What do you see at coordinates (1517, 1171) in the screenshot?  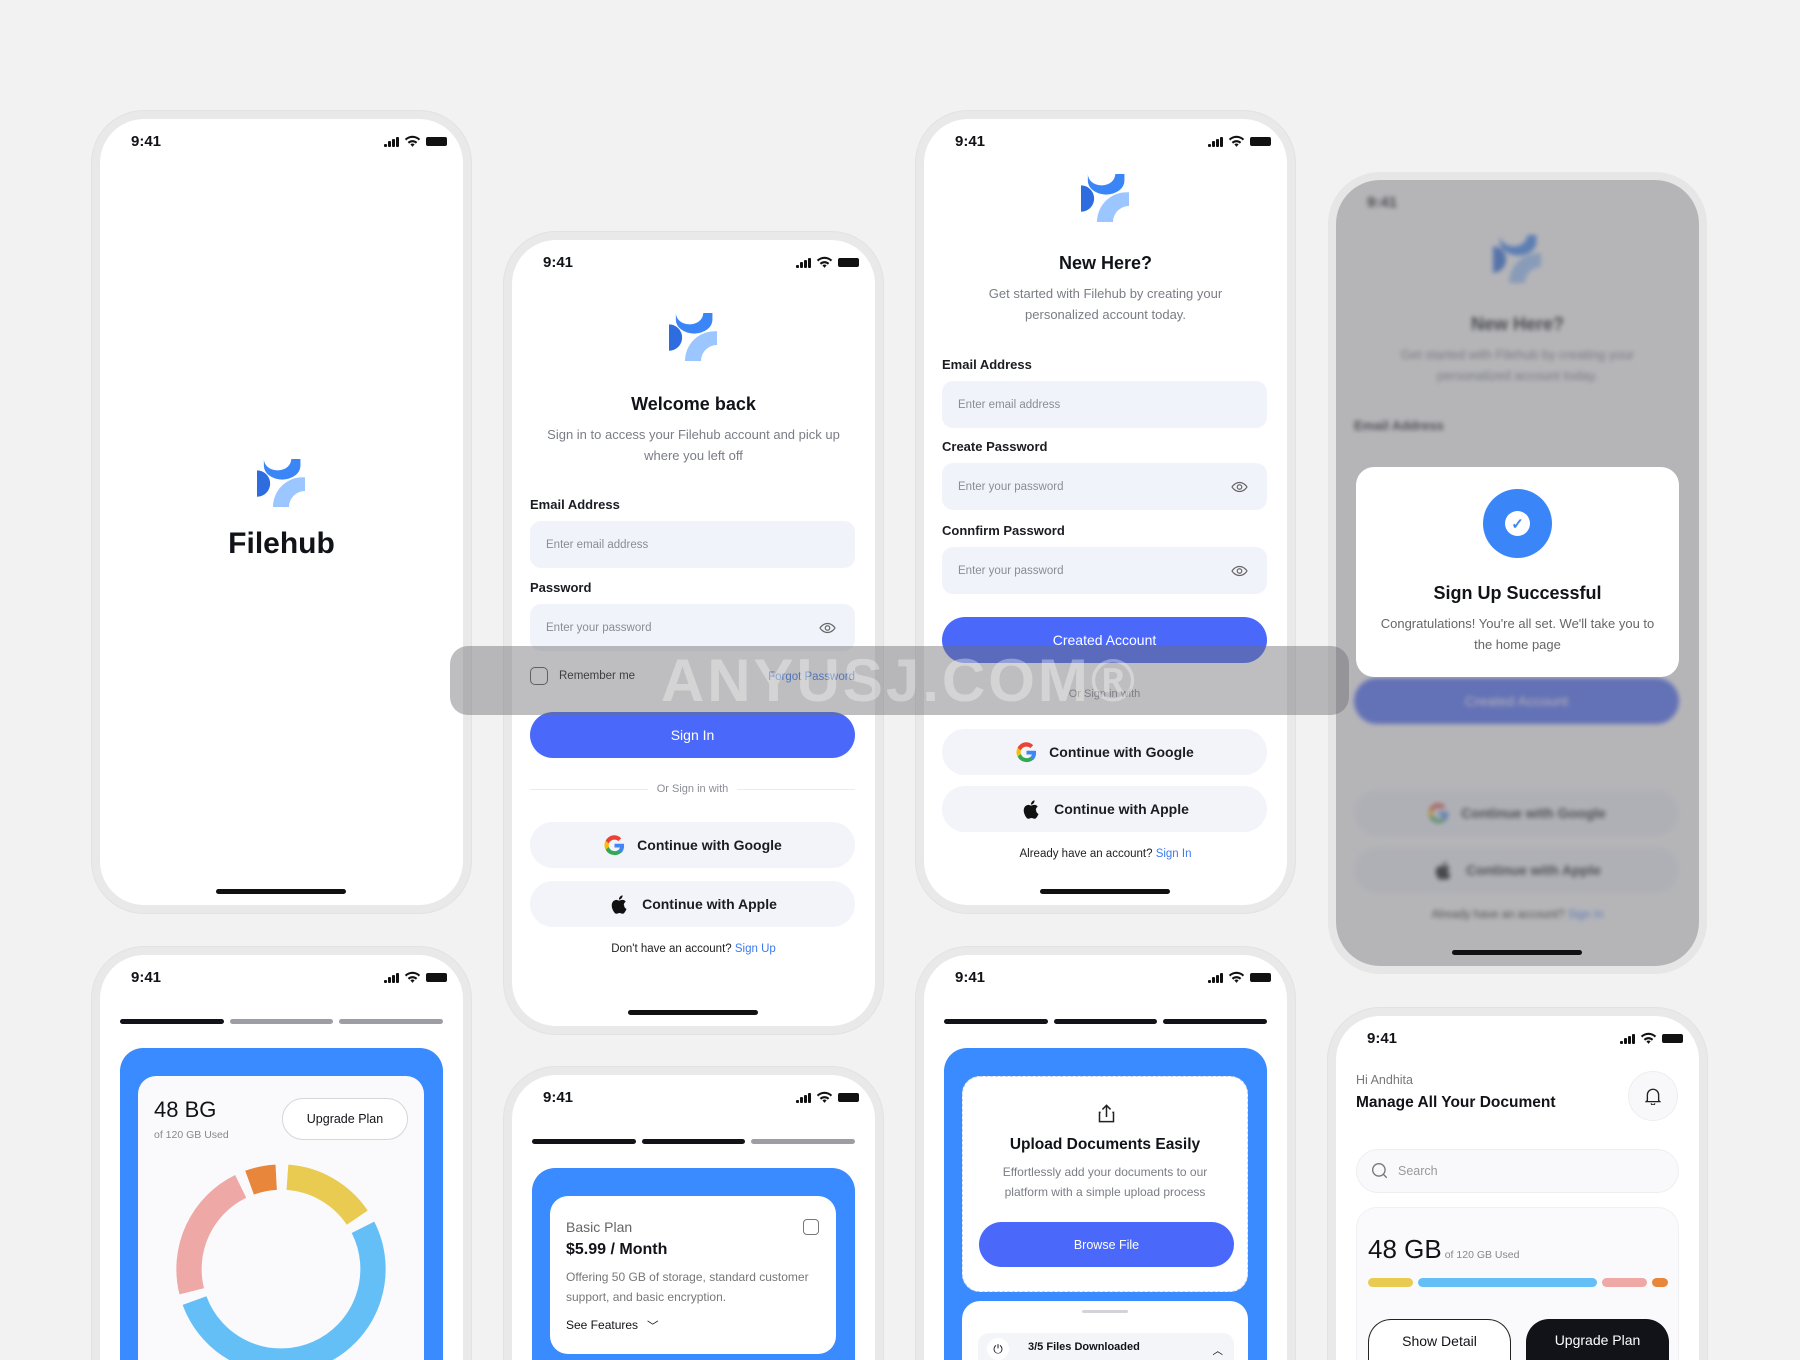 I see `search-input: Search` at bounding box center [1517, 1171].